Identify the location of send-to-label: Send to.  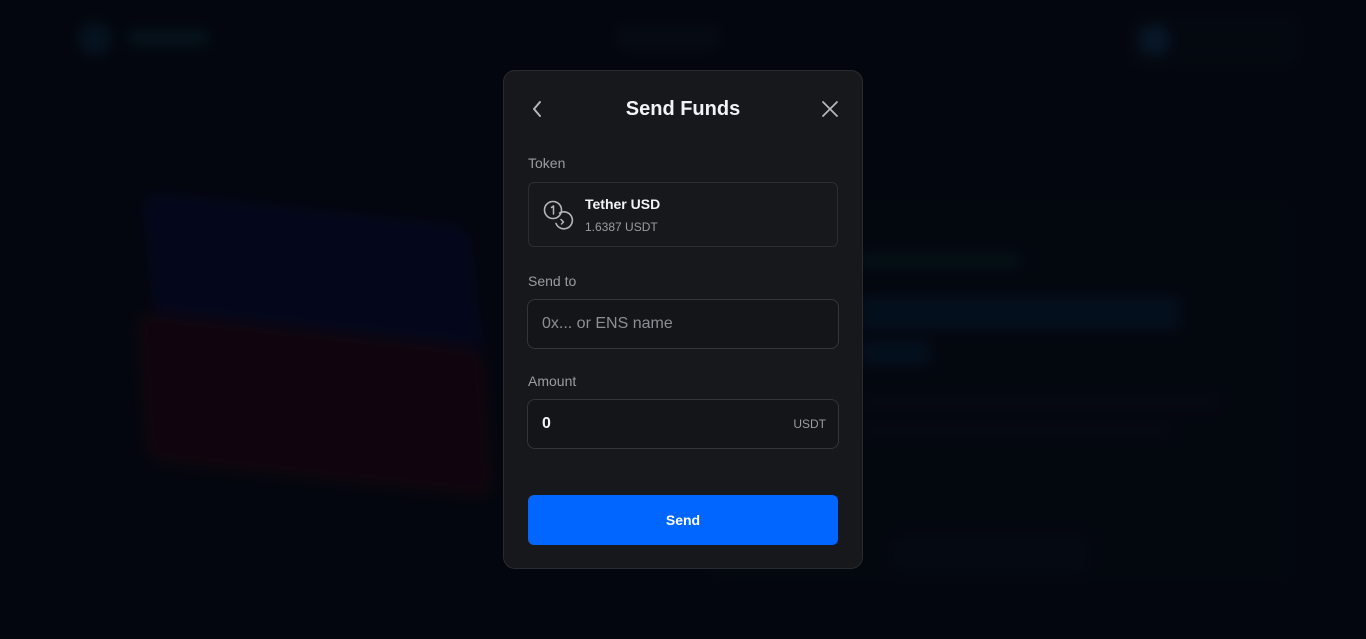
(552, 281).